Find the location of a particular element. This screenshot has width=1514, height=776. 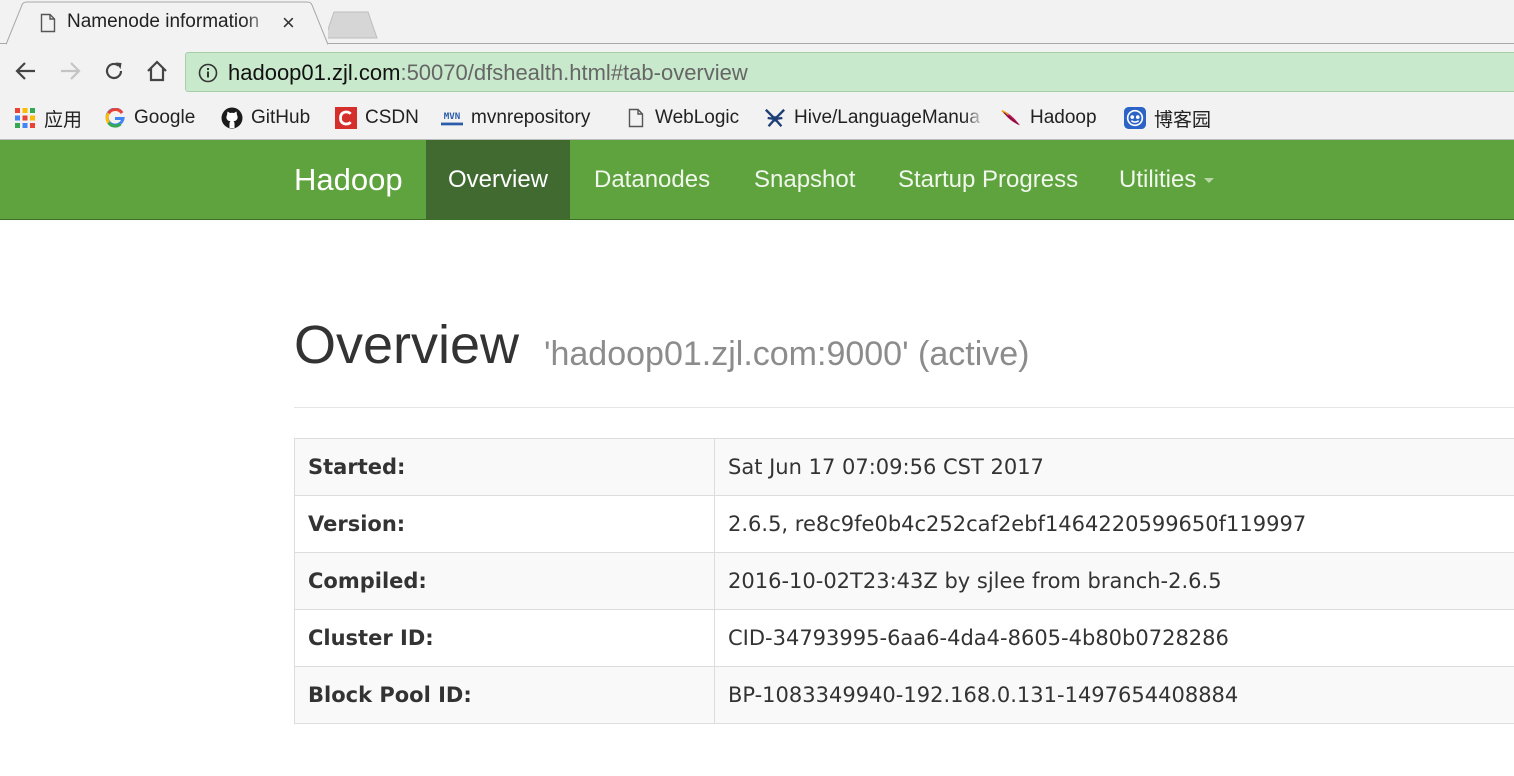

back-arrow-icon is located at coordinates (25, 71).